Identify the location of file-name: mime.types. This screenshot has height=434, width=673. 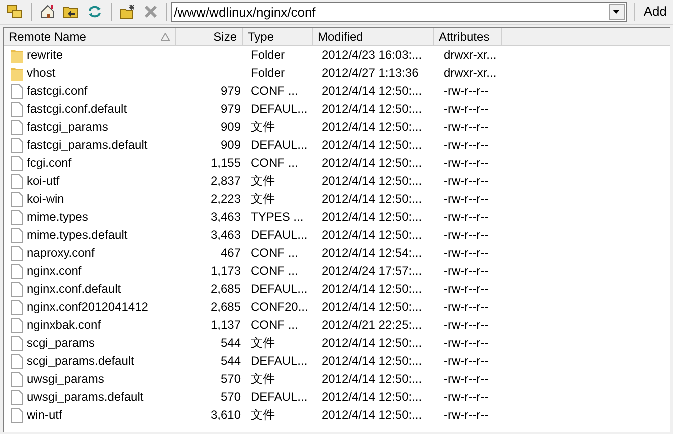
(57, 217).